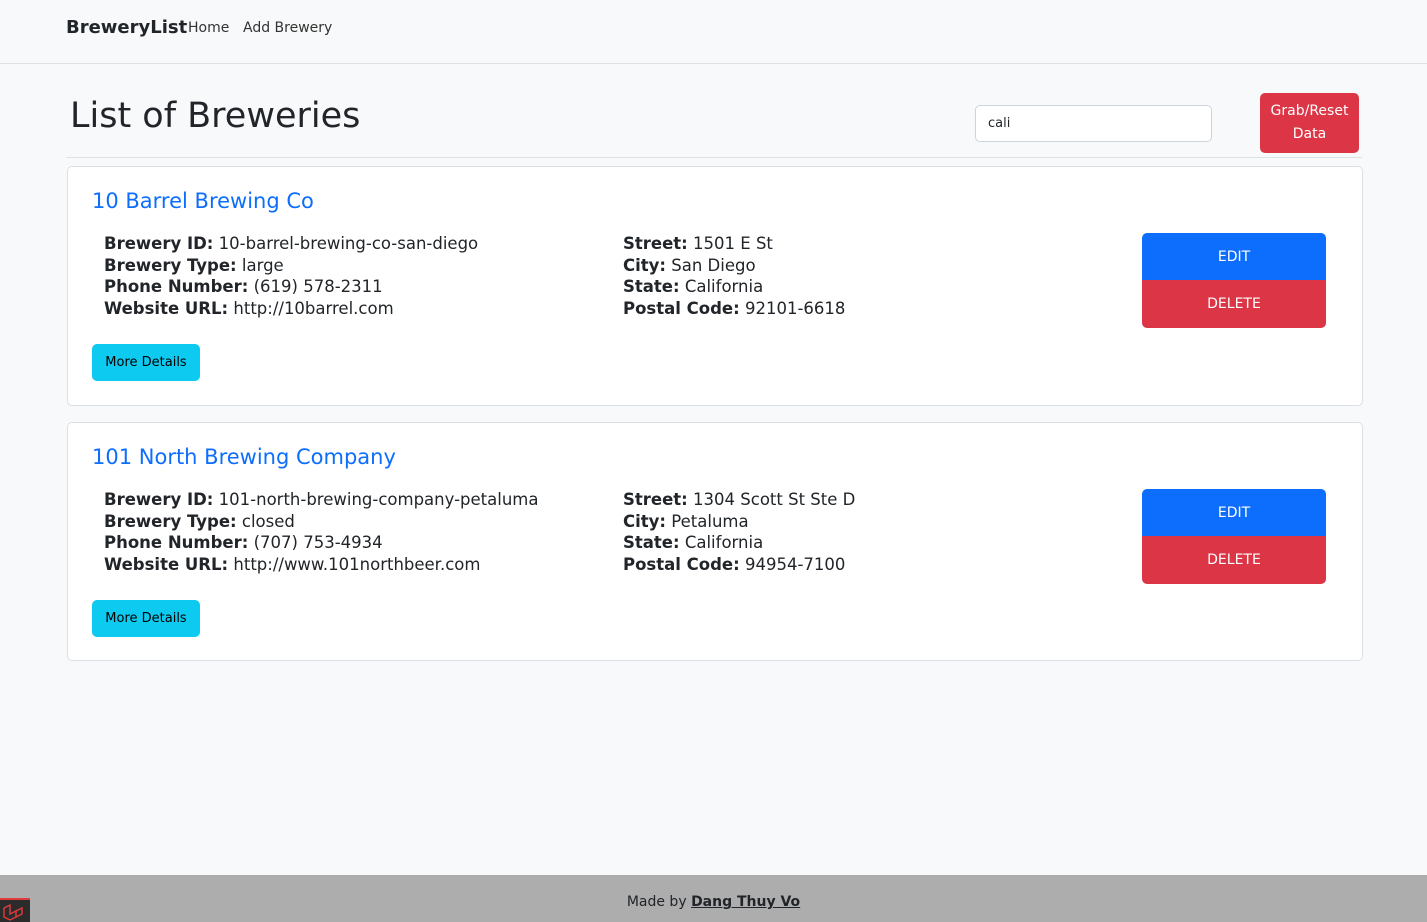 The image size is (1427, 922). What do you see at coordinates (745, 902) in the screenshot?
I see `footer-author-link: Dang Thuy Vo` at bounding box center [745, 902].